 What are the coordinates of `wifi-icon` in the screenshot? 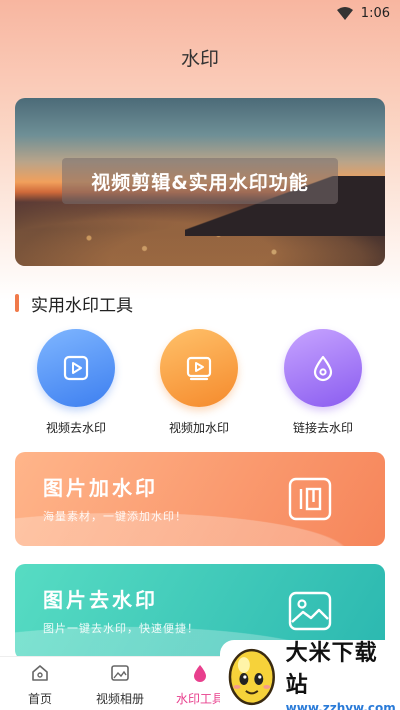 It's located at (344, 13).